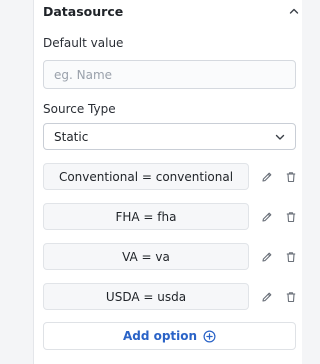 This screenshot has height=364, width=320. I want to click on option-row: FHA = fha, so click(174, 216).